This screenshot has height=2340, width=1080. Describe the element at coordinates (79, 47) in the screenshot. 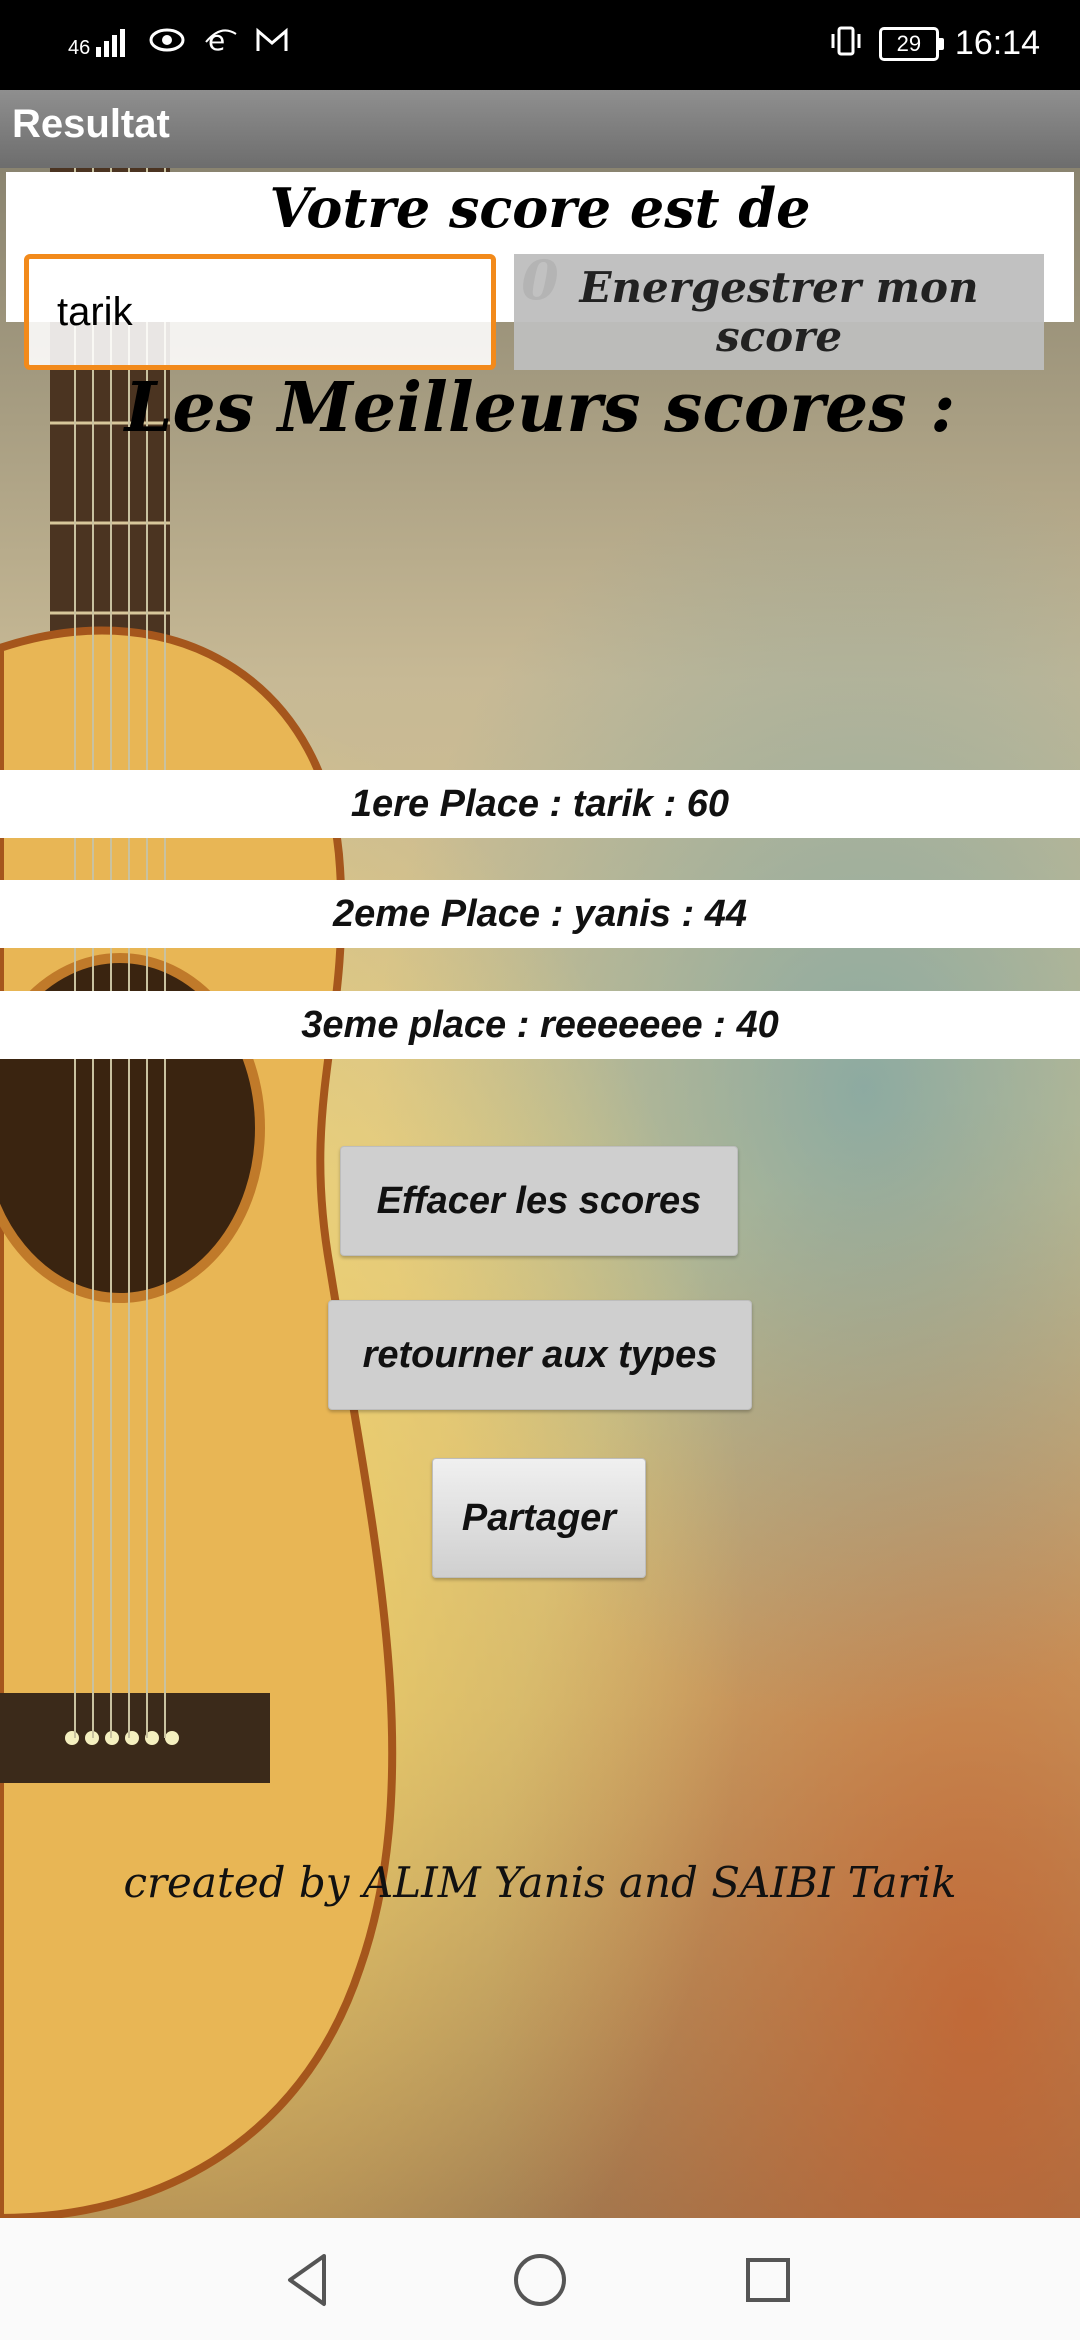

I see `network-type: 46` at that location.